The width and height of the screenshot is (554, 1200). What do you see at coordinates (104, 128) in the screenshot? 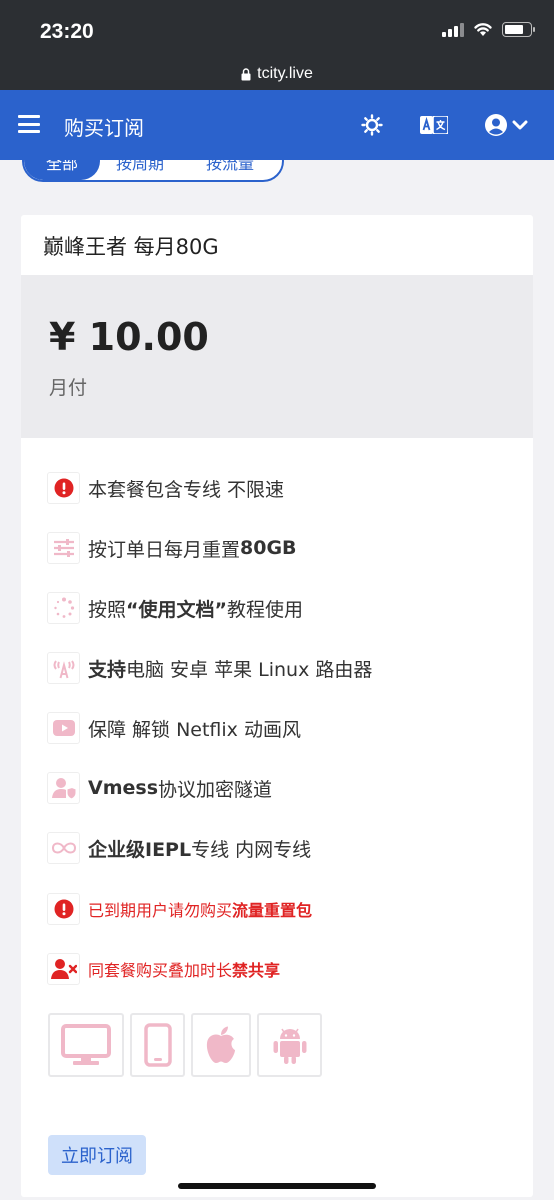
I see `page-title: 购买订阅` at bounding box center [104, 128].